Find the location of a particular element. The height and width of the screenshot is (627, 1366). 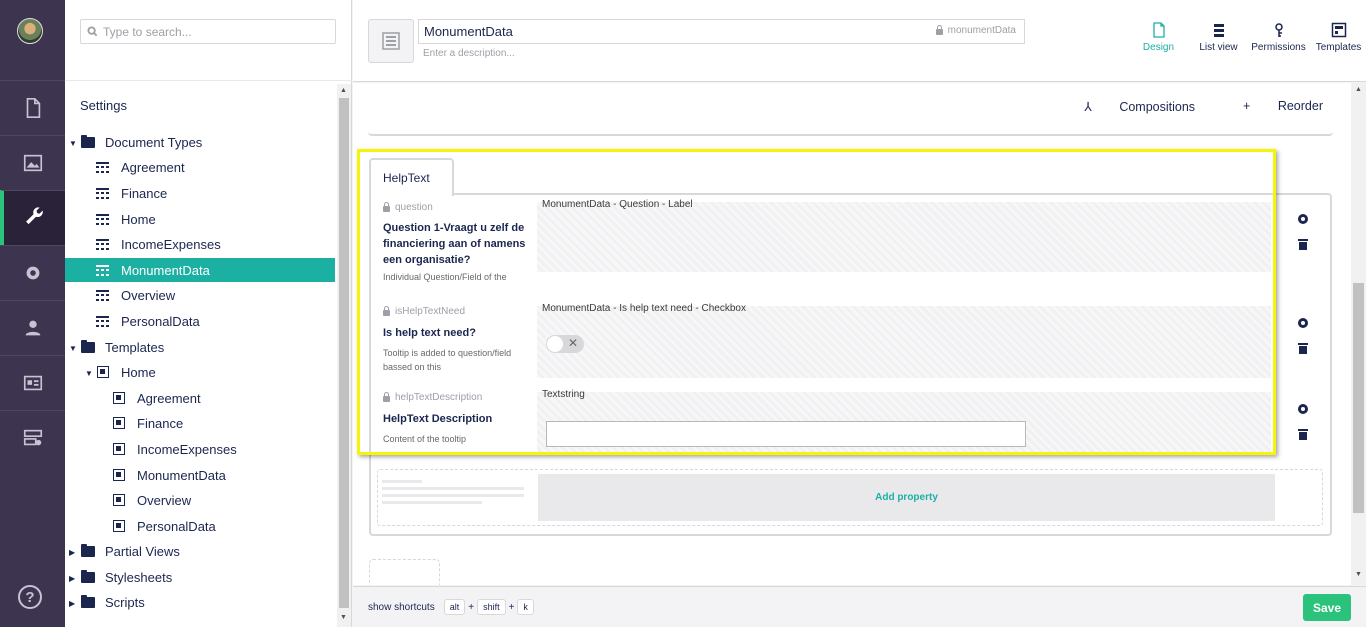

shortcuts: show shortcuts alt + shift + k is located at coordinates (452, 607).